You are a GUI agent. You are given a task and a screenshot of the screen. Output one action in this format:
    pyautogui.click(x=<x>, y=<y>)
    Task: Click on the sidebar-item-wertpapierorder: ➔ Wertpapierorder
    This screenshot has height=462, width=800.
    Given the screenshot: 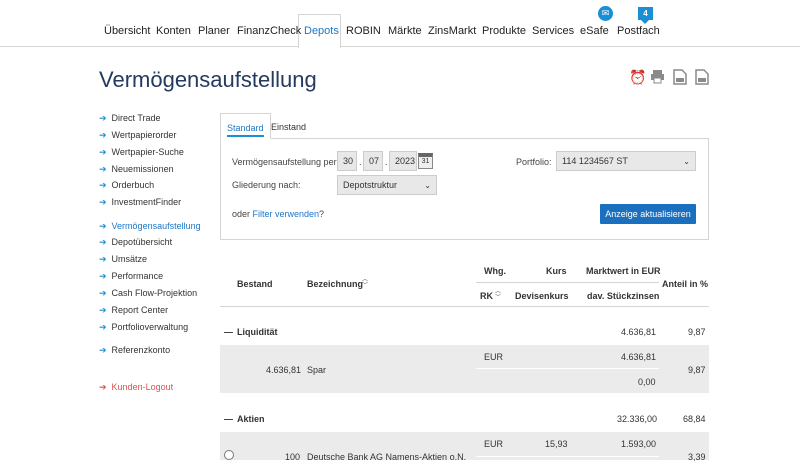 What is the action you would take?
    pyautogui.click(x=137, y=135)
    